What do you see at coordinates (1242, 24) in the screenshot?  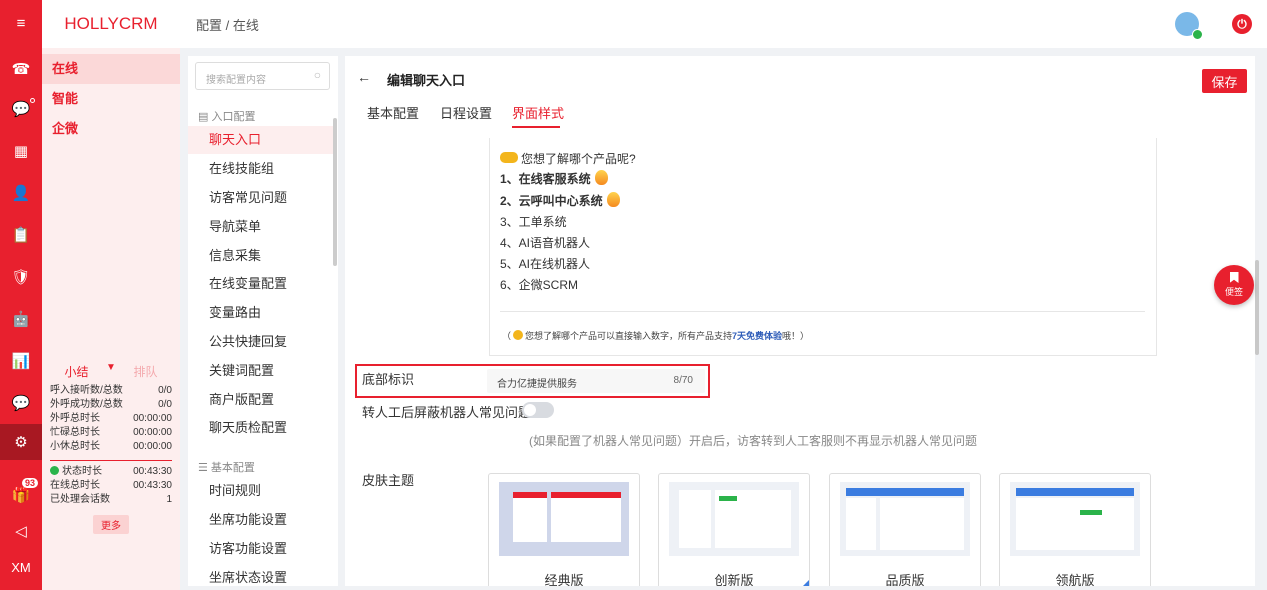 I see `power-icon: ⏻` at bounding box center [1242, 24].